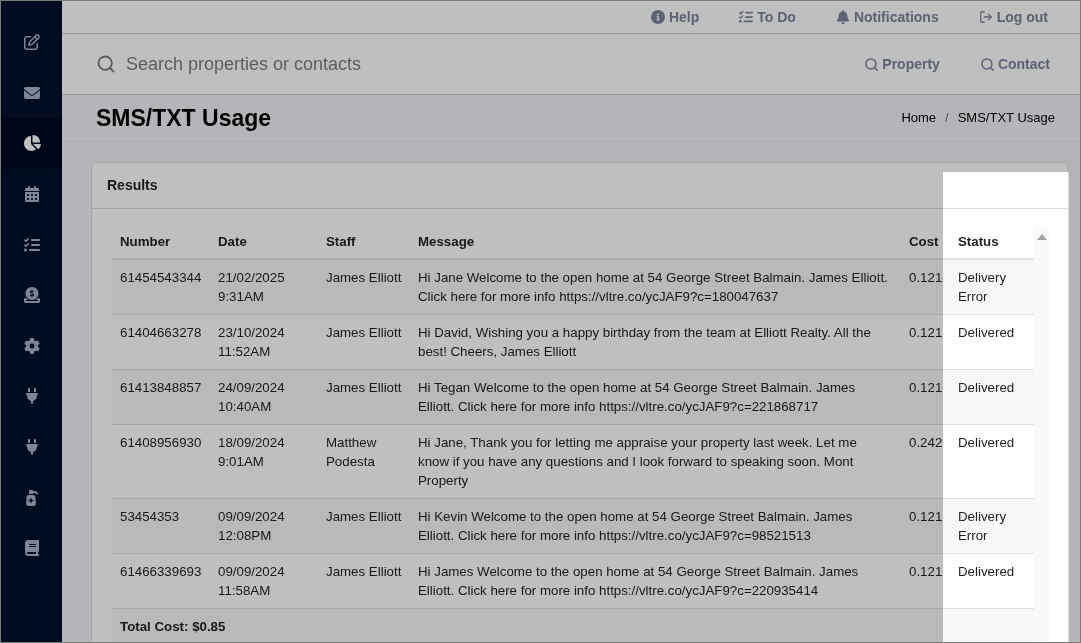  Describe the element at coordinates (675, 17) in the screenshot. I see `help-link: Help` at that location.